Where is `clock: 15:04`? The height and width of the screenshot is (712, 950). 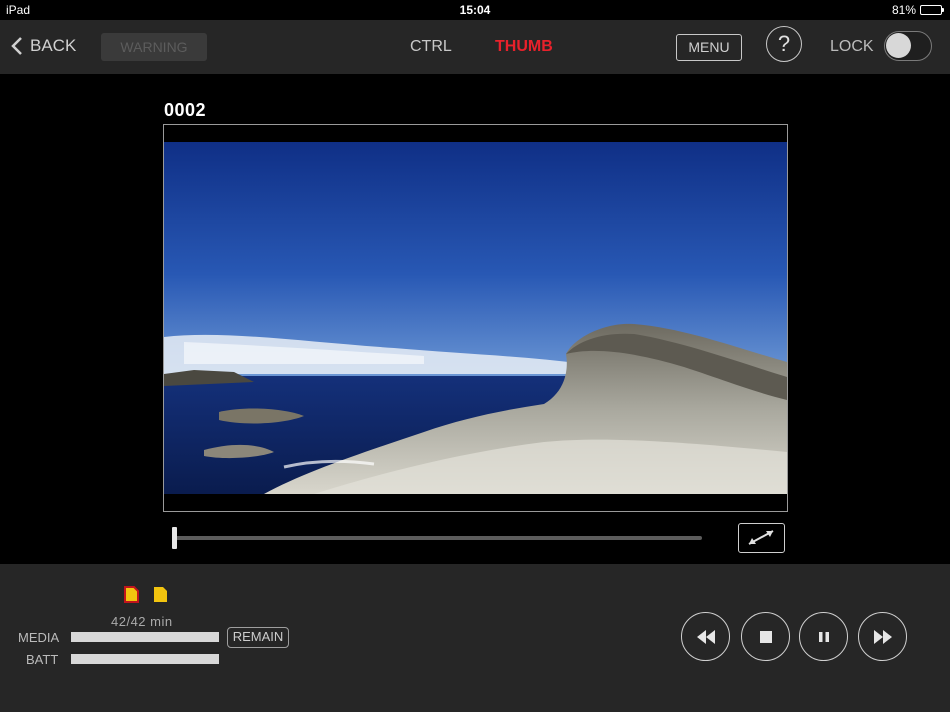 clock: 15:04 is located at coordinates (475, 10).